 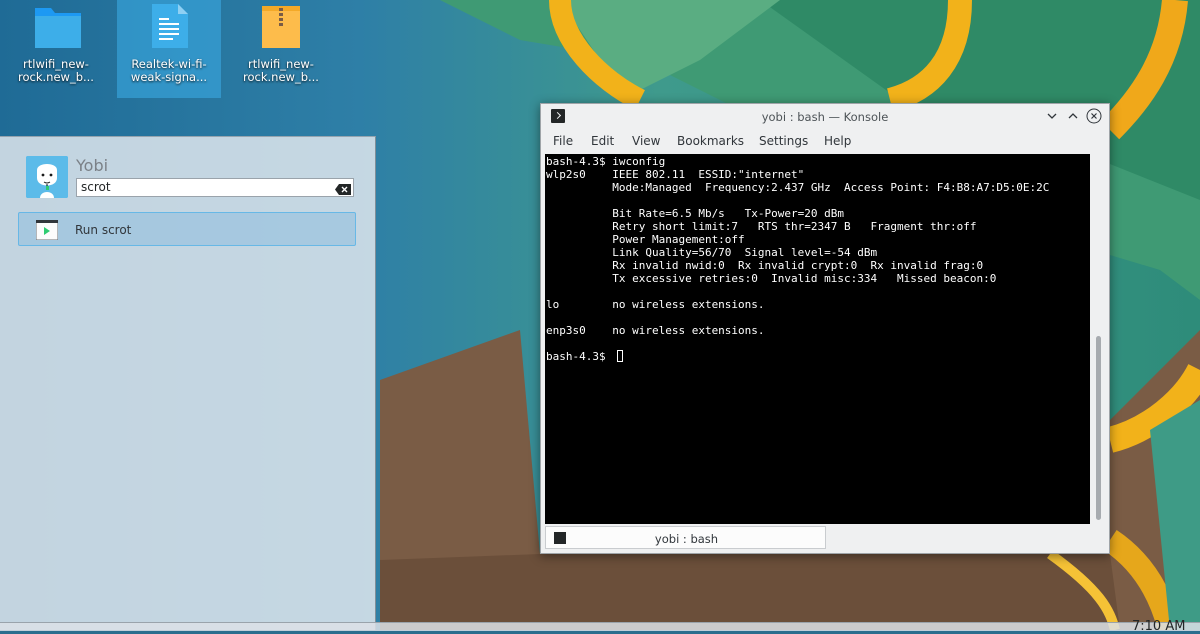 I want to click on user-face-icon, so click(x=47, y=177).